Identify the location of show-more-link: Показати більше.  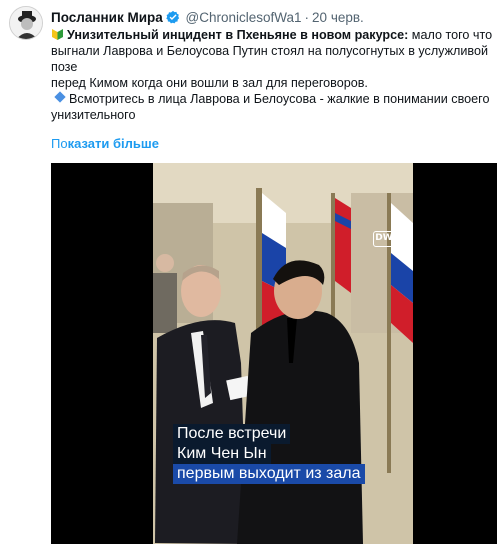
(105, 144).